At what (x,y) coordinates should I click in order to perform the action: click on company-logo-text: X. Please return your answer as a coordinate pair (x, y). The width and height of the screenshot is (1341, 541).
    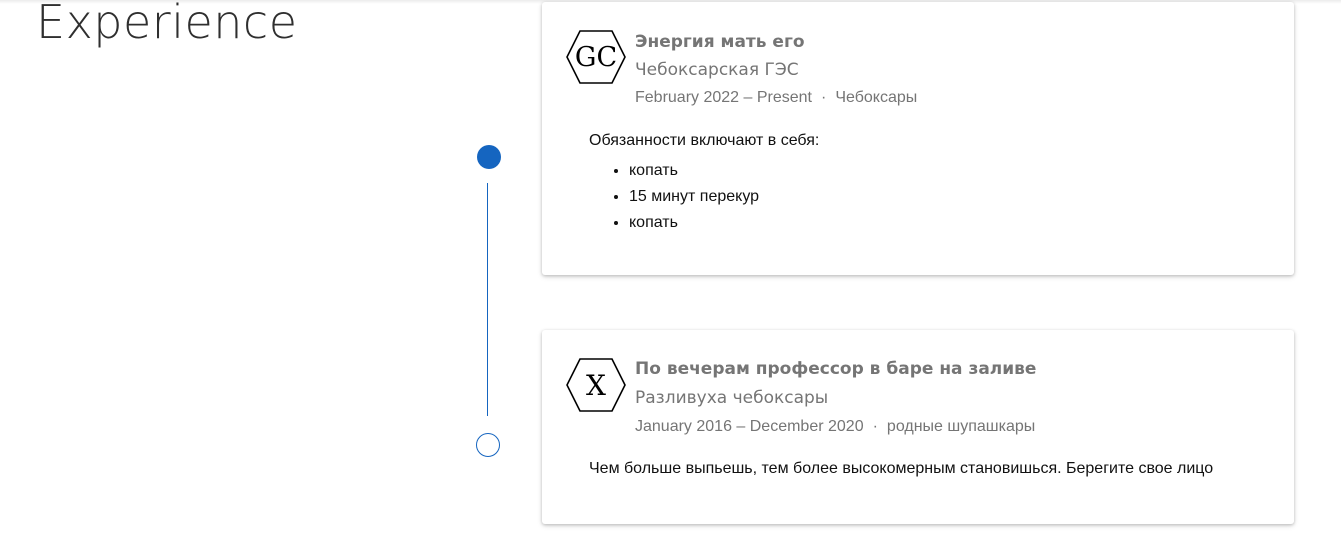
    Looking at the image, I should click on (596, 385).